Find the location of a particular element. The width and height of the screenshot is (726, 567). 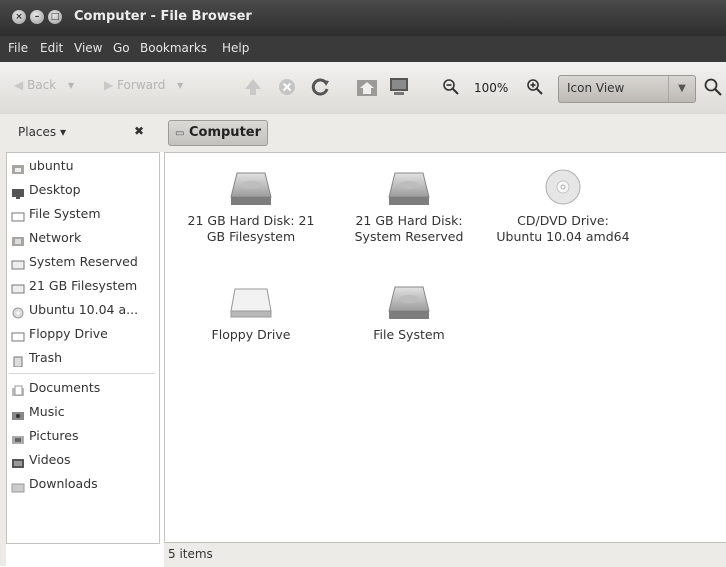

places-header: Places ▾ ✖ is located at coordinates (82, 133).